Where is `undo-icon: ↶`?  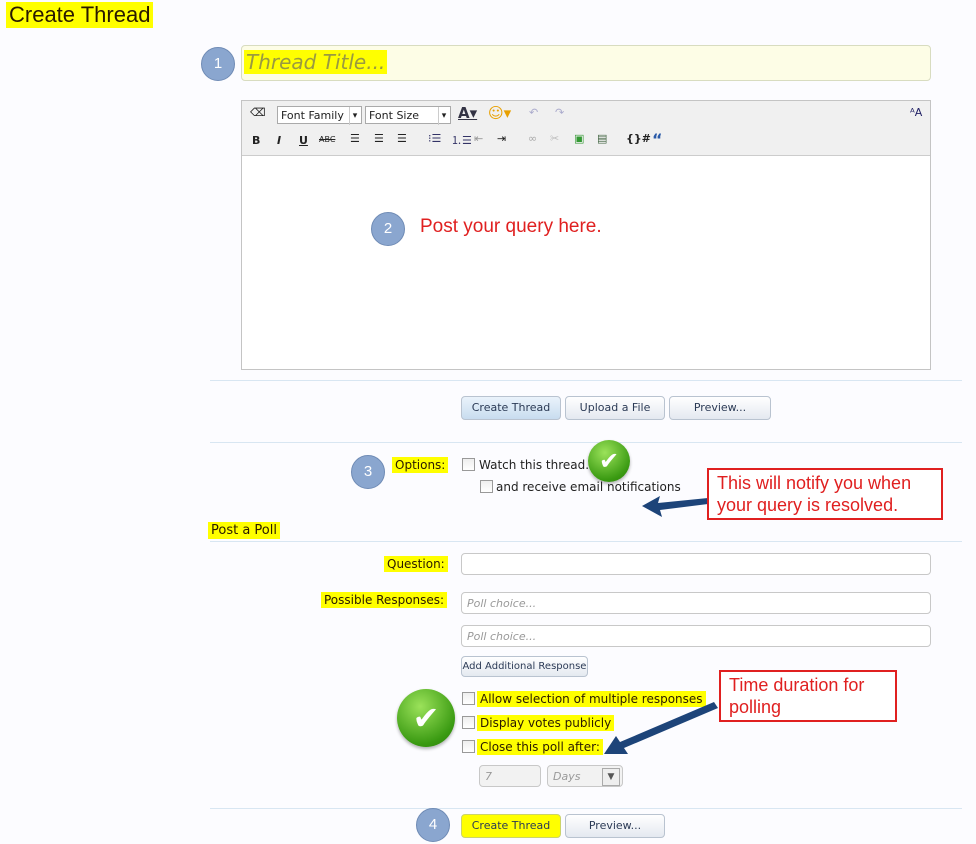
undo-icon: ↶ is located at coordinates (533, 112).